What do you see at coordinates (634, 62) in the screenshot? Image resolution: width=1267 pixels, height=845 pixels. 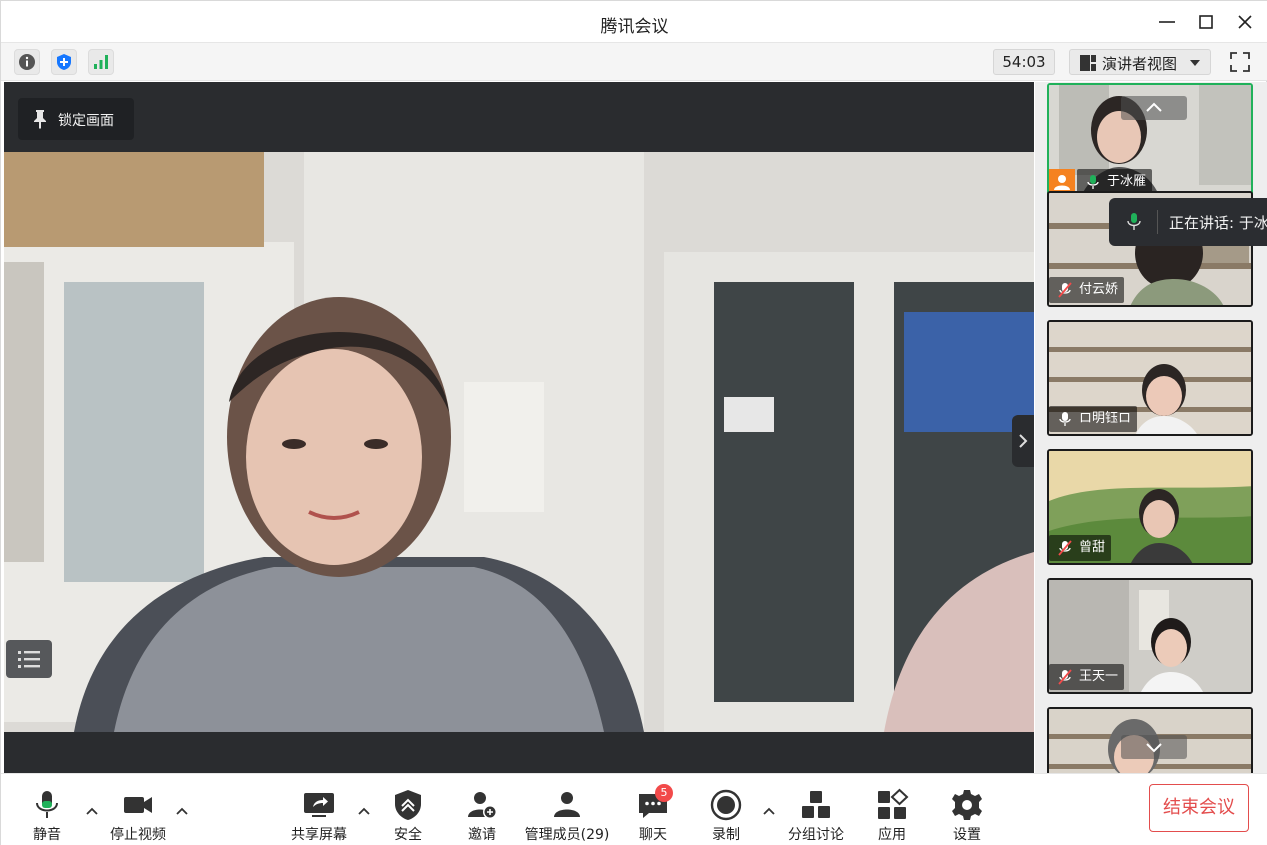 I see `meeting-info-bar: 54:03 演讲者视图` at bounding box center [634, 62].